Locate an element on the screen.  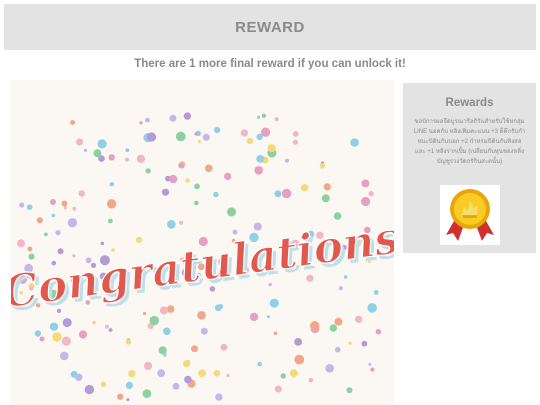
header-bar: REWARD is located at coordinates (270, 27).